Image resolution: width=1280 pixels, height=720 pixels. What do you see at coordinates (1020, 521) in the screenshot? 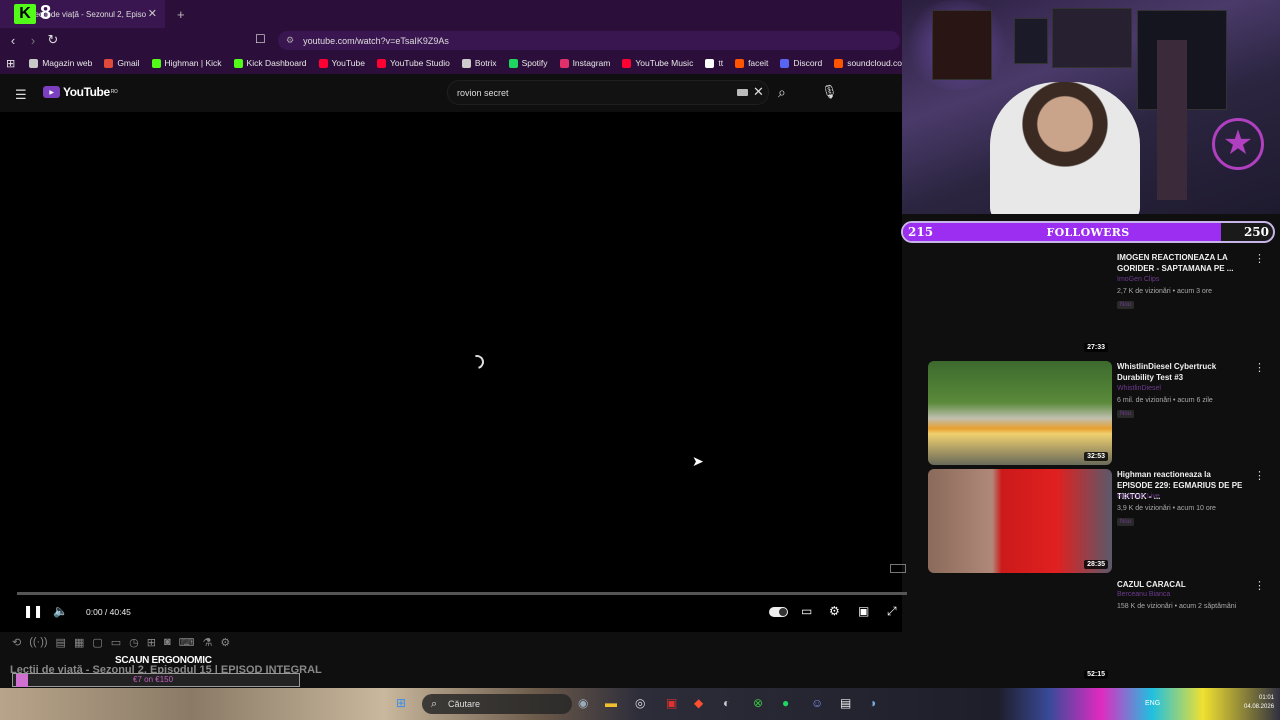
I see `video-thumbnail: 28:35` at bounding box center [1020, 521].